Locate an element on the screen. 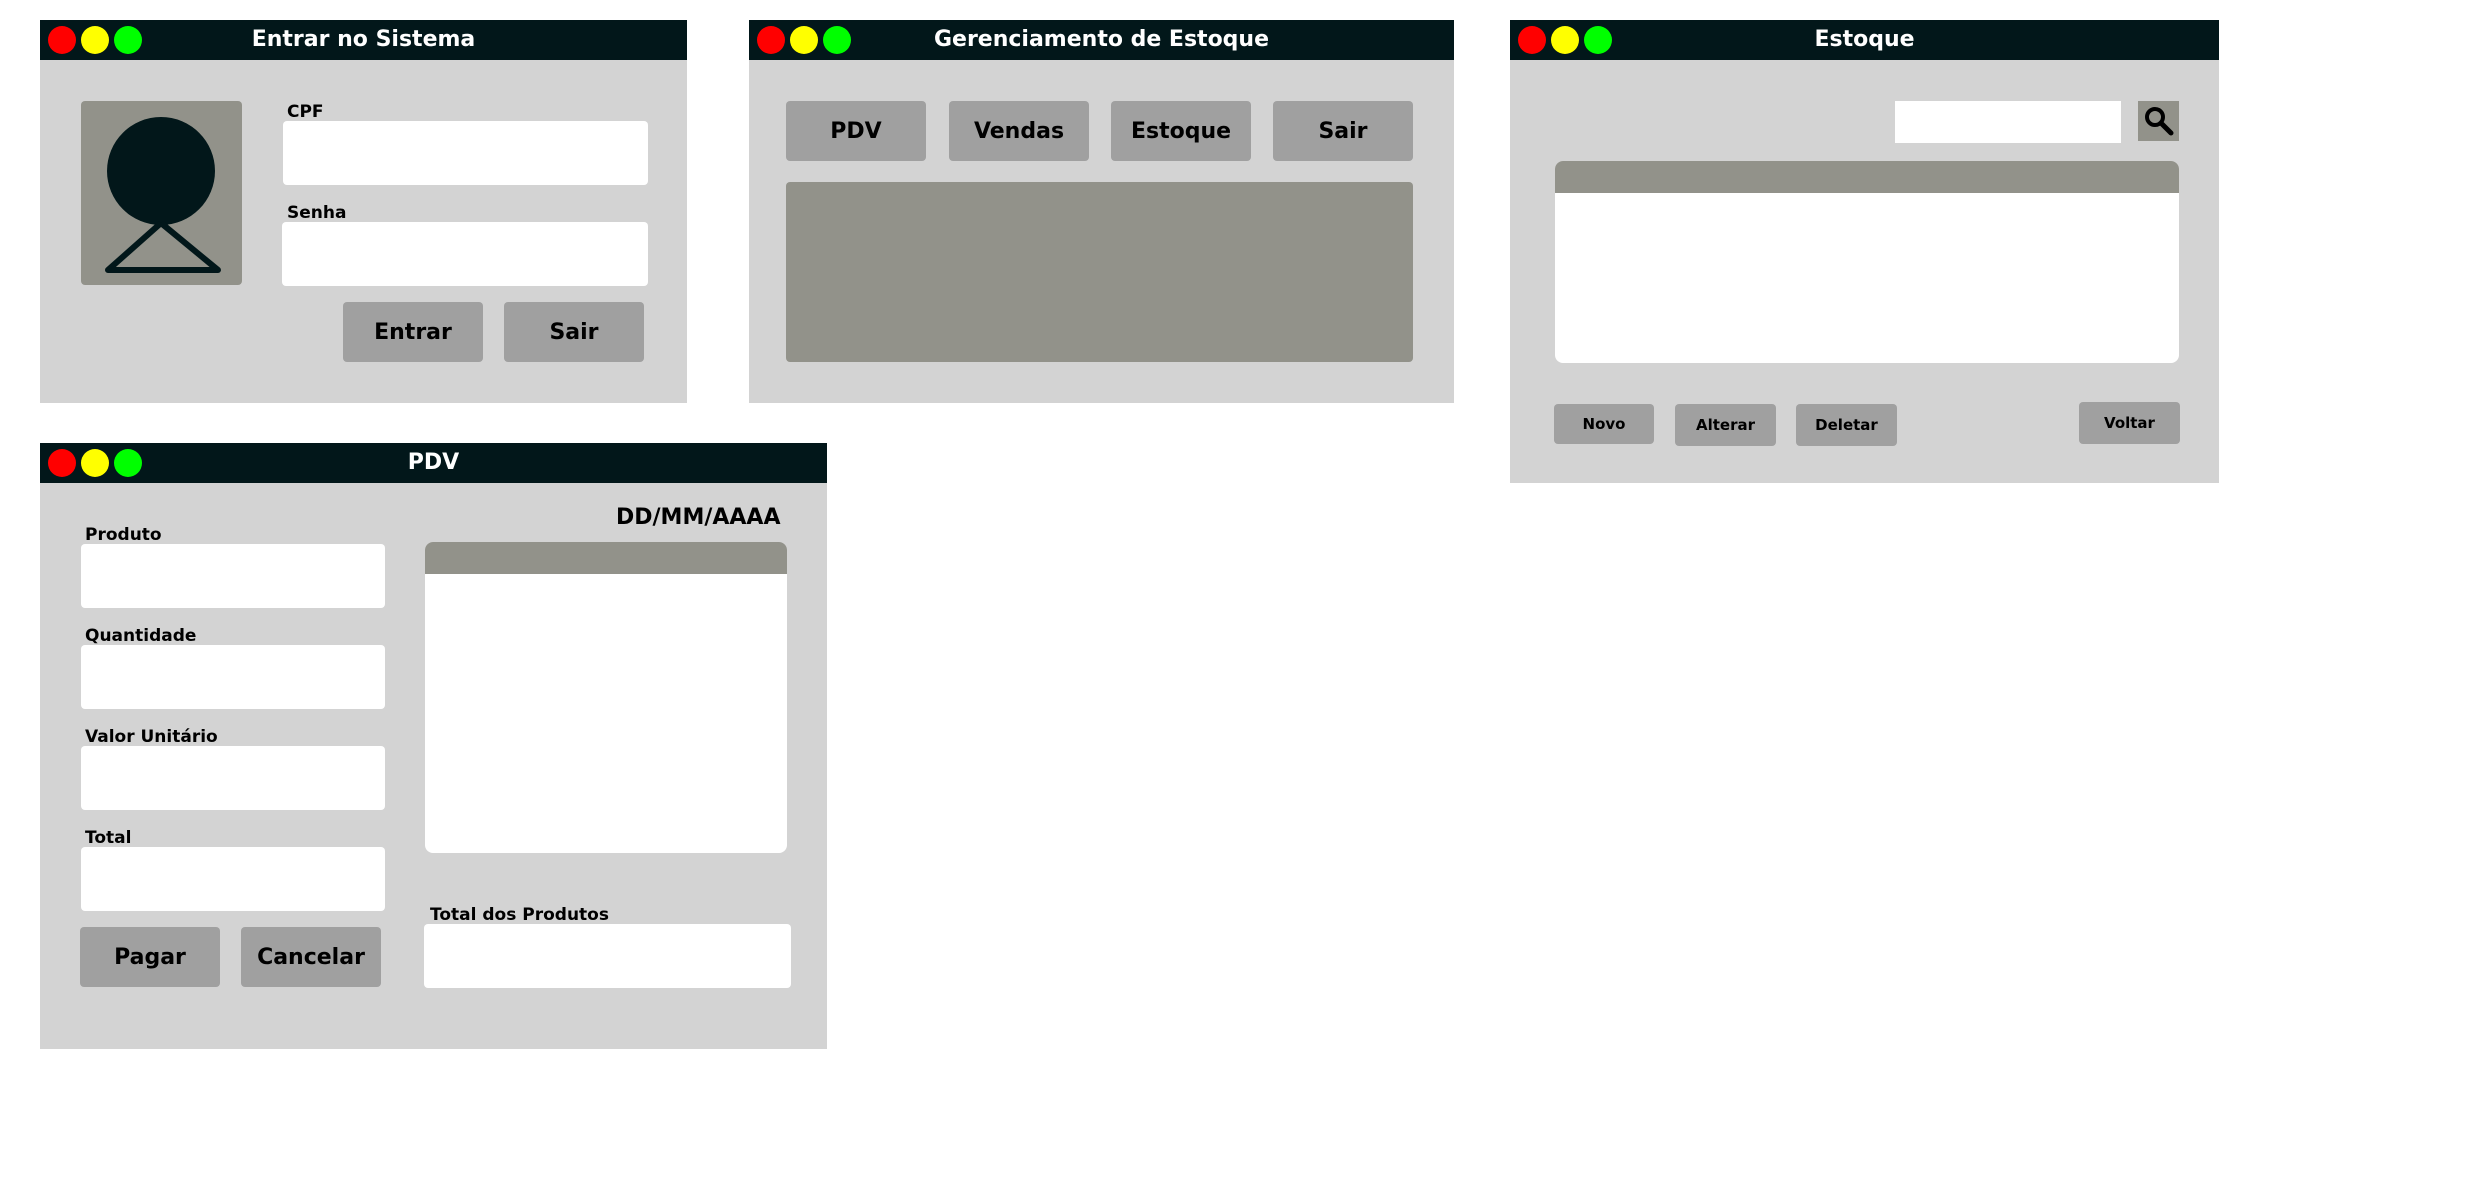 The image size is (2484, 1200). total-label: Total is located at coordinates (108, 838).